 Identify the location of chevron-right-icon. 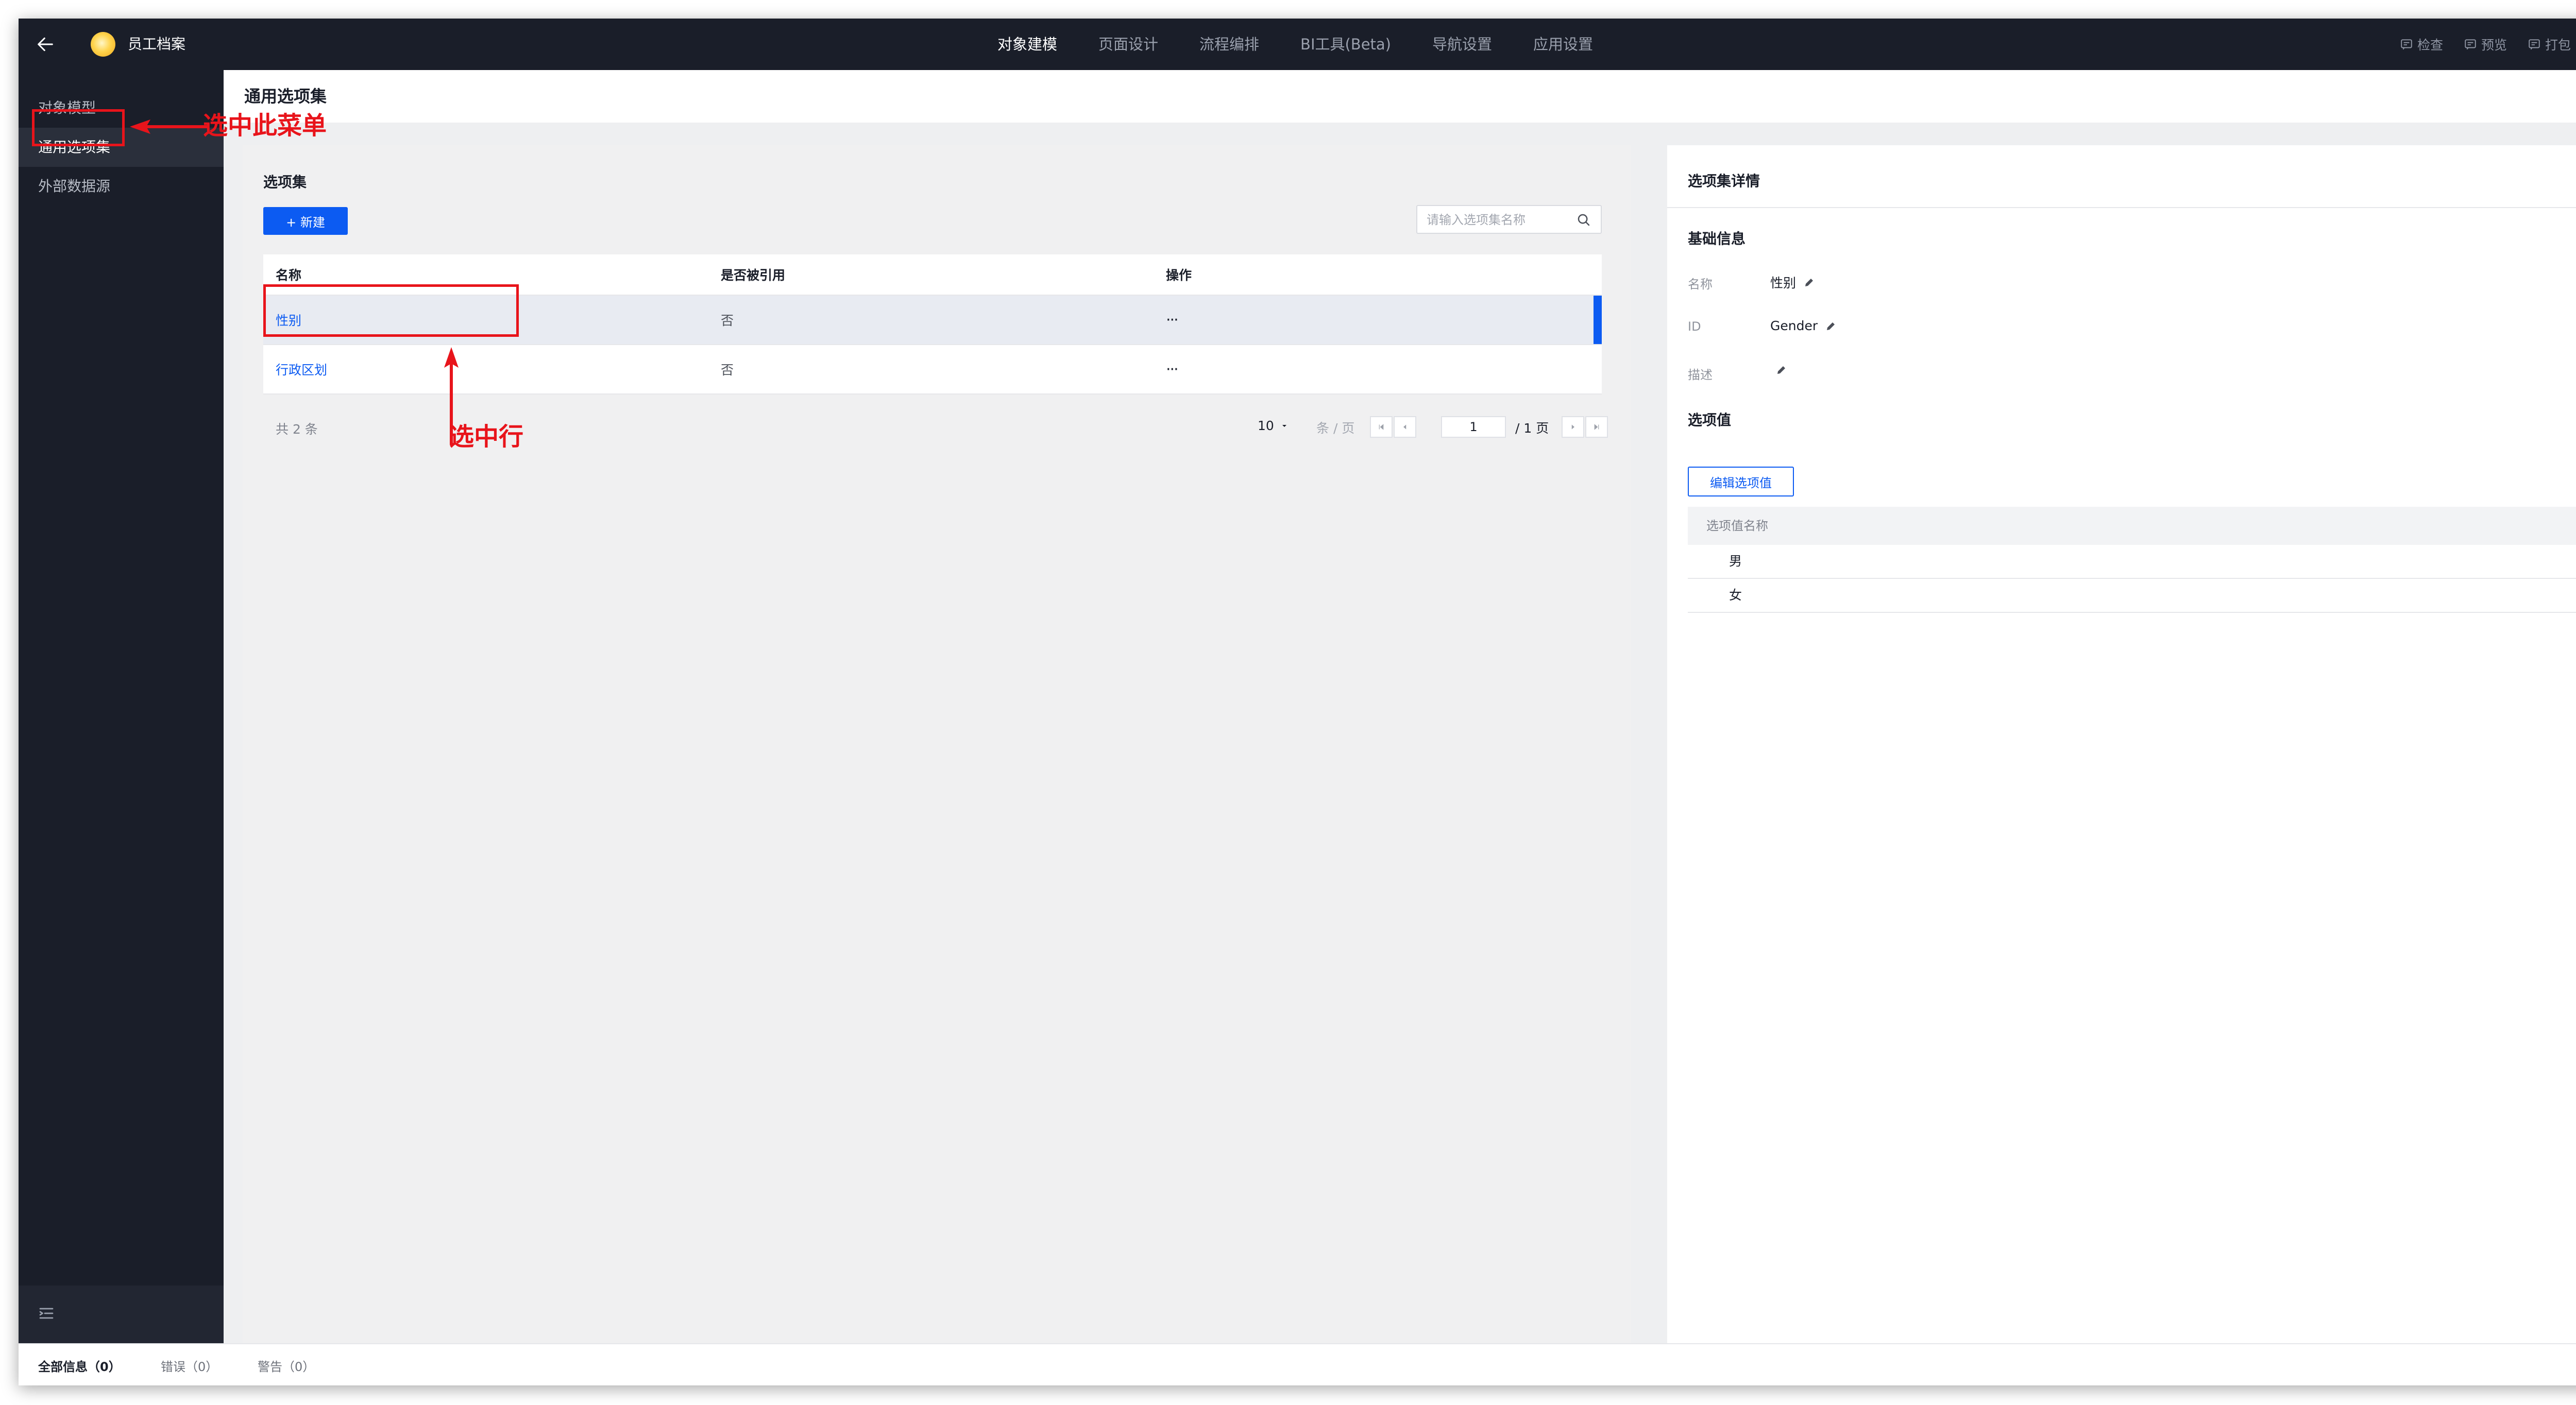
(1572, 427).